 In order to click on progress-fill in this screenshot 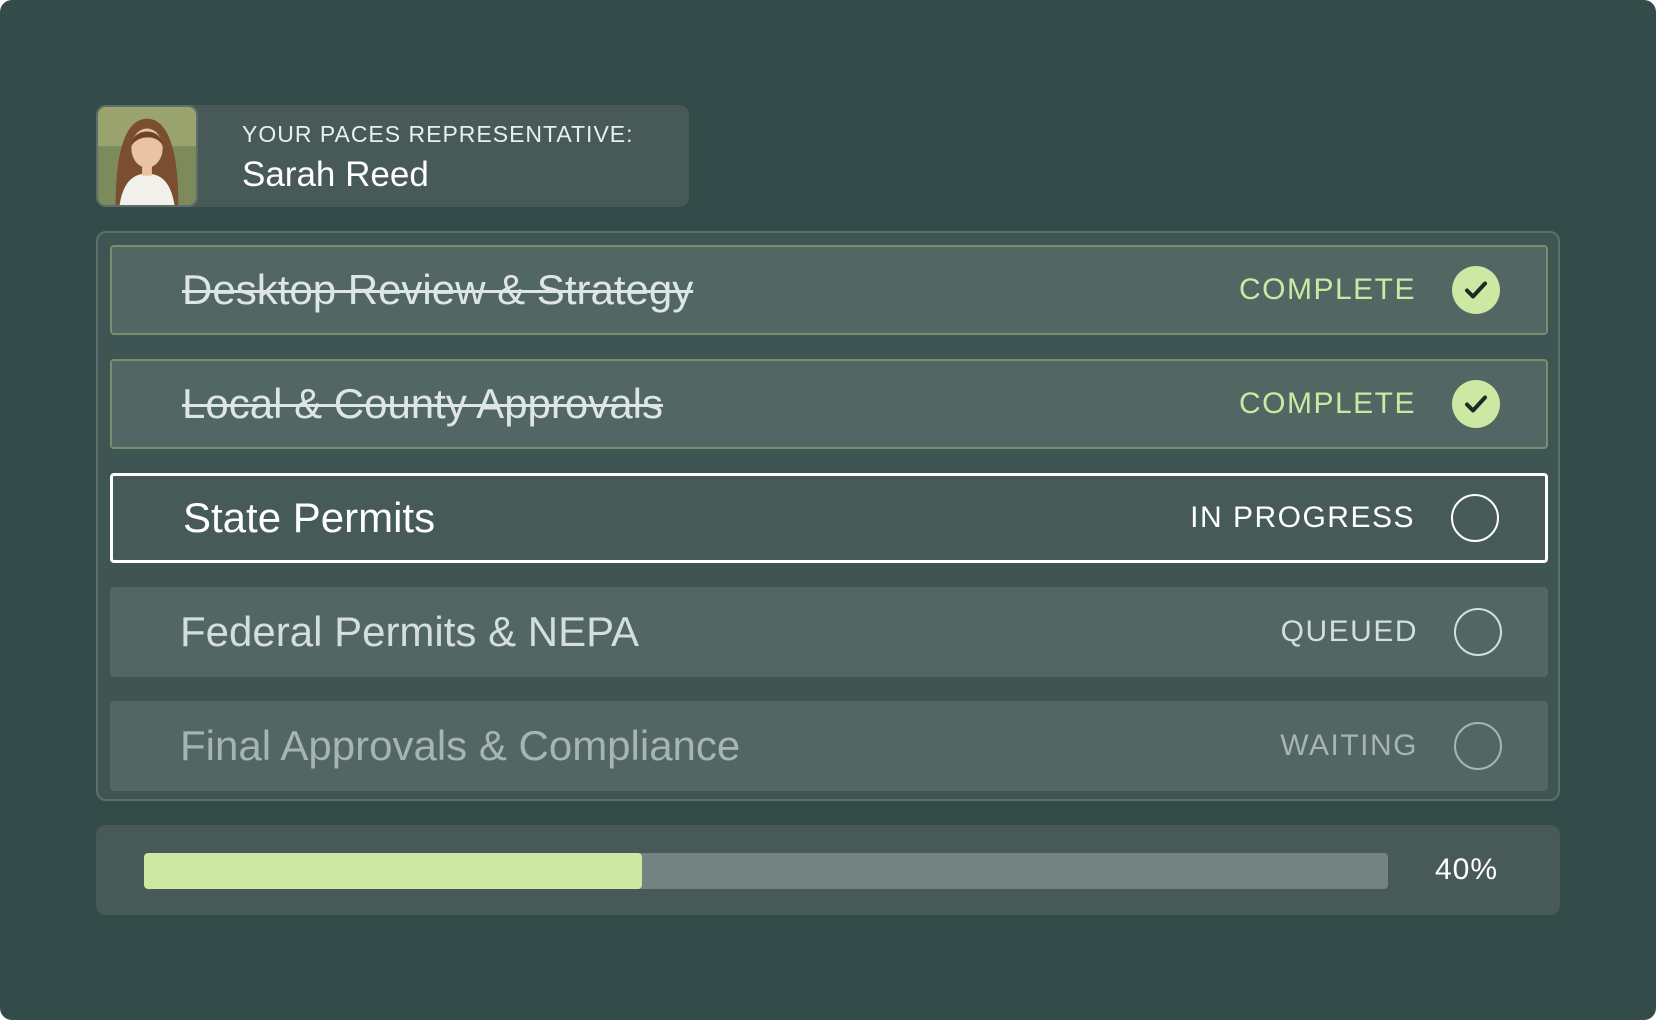, I will do `click(393, 871)`.